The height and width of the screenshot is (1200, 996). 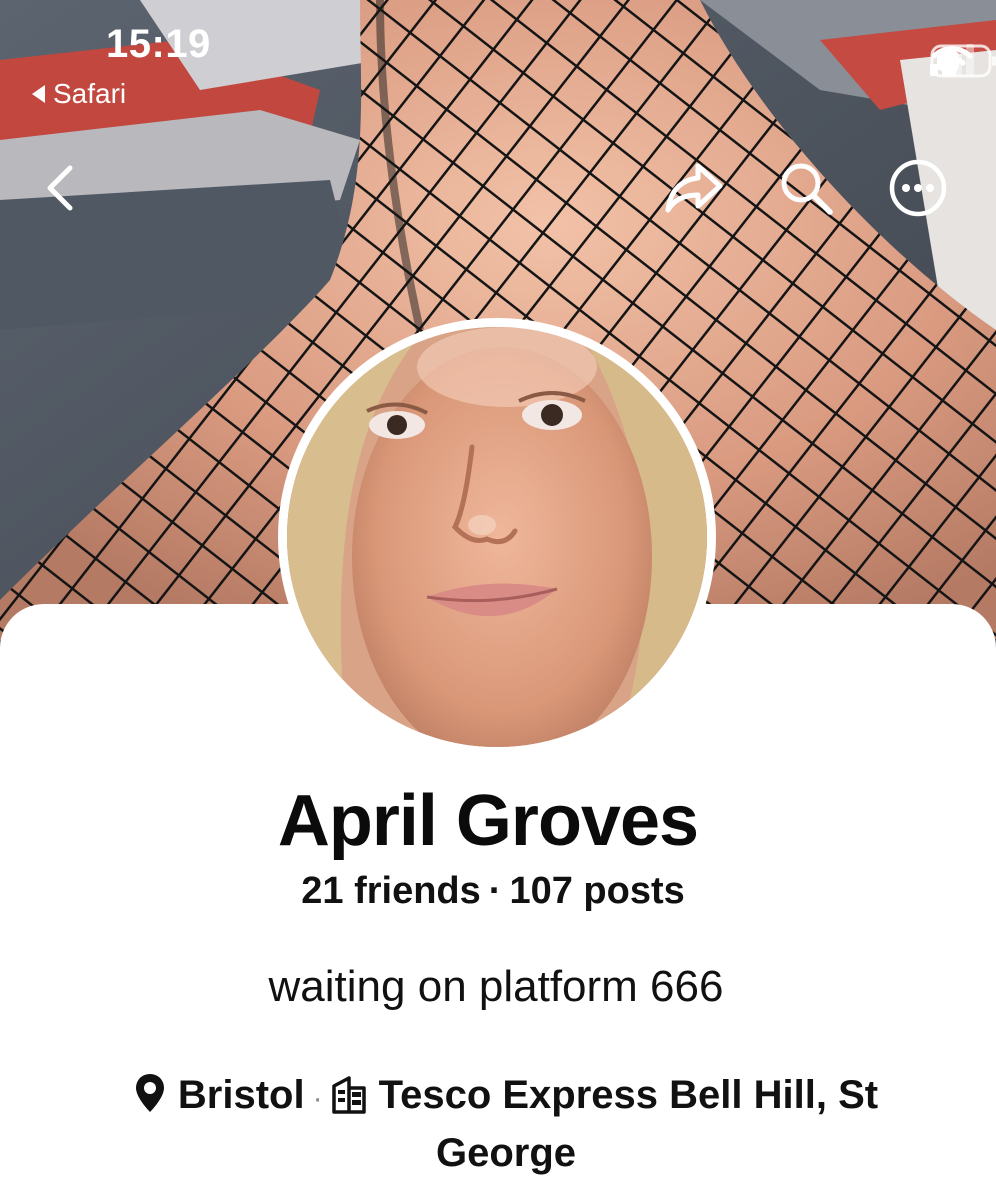 What do you see at coordinates (38, 94) in the screenshot?
I see `back-triangle-icon` at bounding box center [38, 94].